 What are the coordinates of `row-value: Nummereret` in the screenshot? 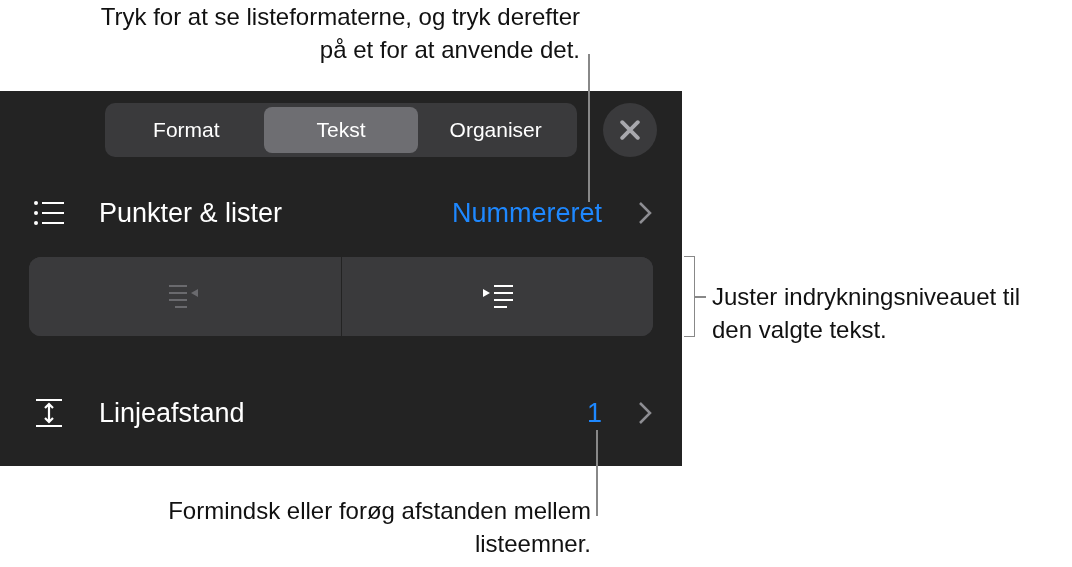 It's located at (526, 213).